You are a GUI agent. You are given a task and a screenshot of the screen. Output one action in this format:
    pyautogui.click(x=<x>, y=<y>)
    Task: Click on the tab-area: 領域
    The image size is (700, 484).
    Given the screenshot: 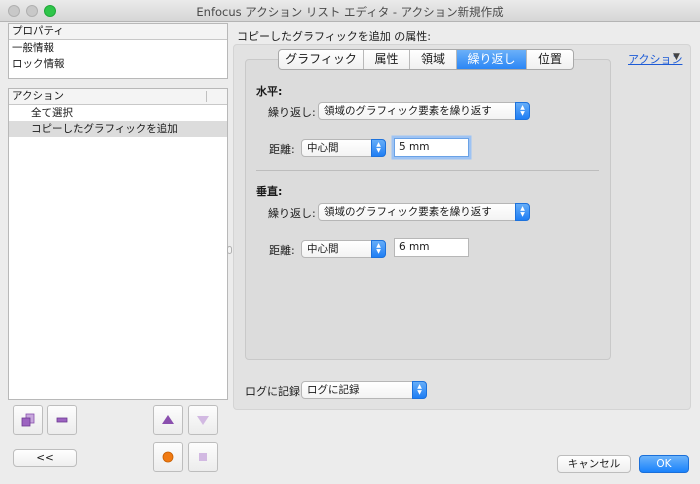 What is the action you would take?
    pyautogui.click(x=433, y=59)
    